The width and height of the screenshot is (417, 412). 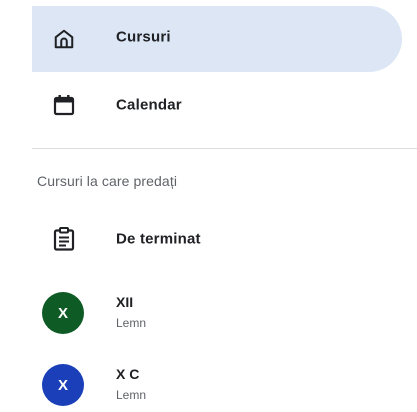 I want to click on nav-item-label: De terminat, so click(x=158, y=239).